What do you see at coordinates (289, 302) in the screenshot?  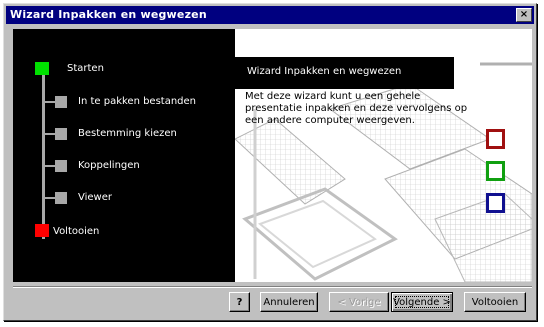 I see `cancel-button: Annuleren` at bounding box center [289, 302].